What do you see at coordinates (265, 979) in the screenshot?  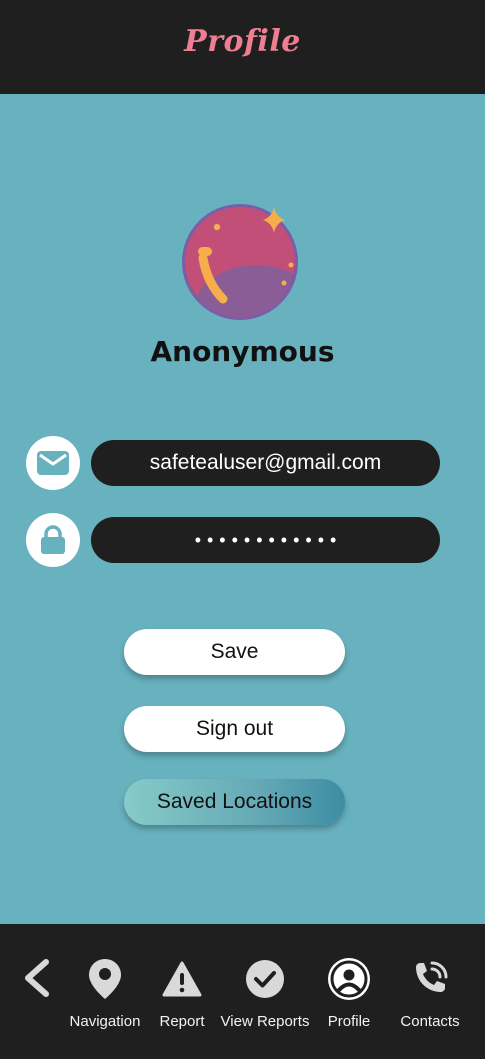 I see `checkmark-circle-icon` at bounding box center [265, 979].